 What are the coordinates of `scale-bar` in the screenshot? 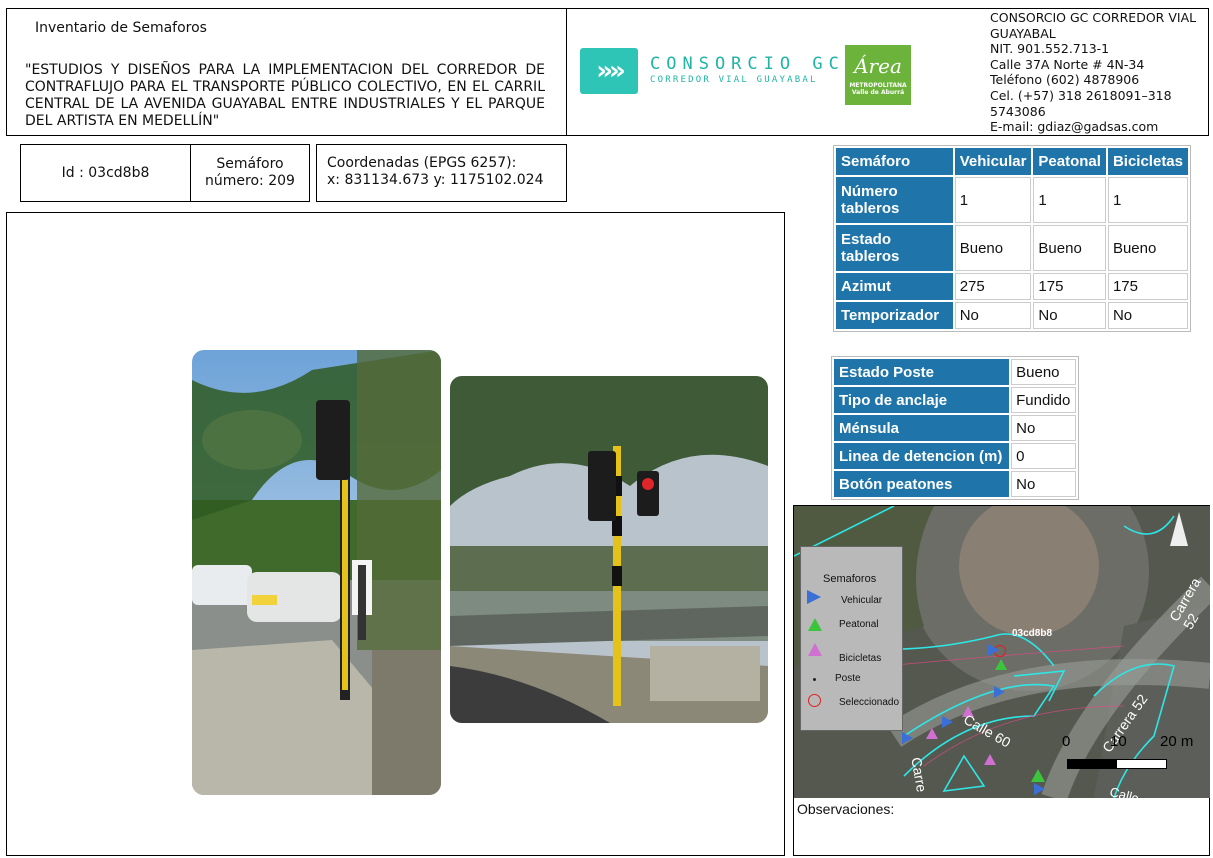 It's located at (1117, 764).